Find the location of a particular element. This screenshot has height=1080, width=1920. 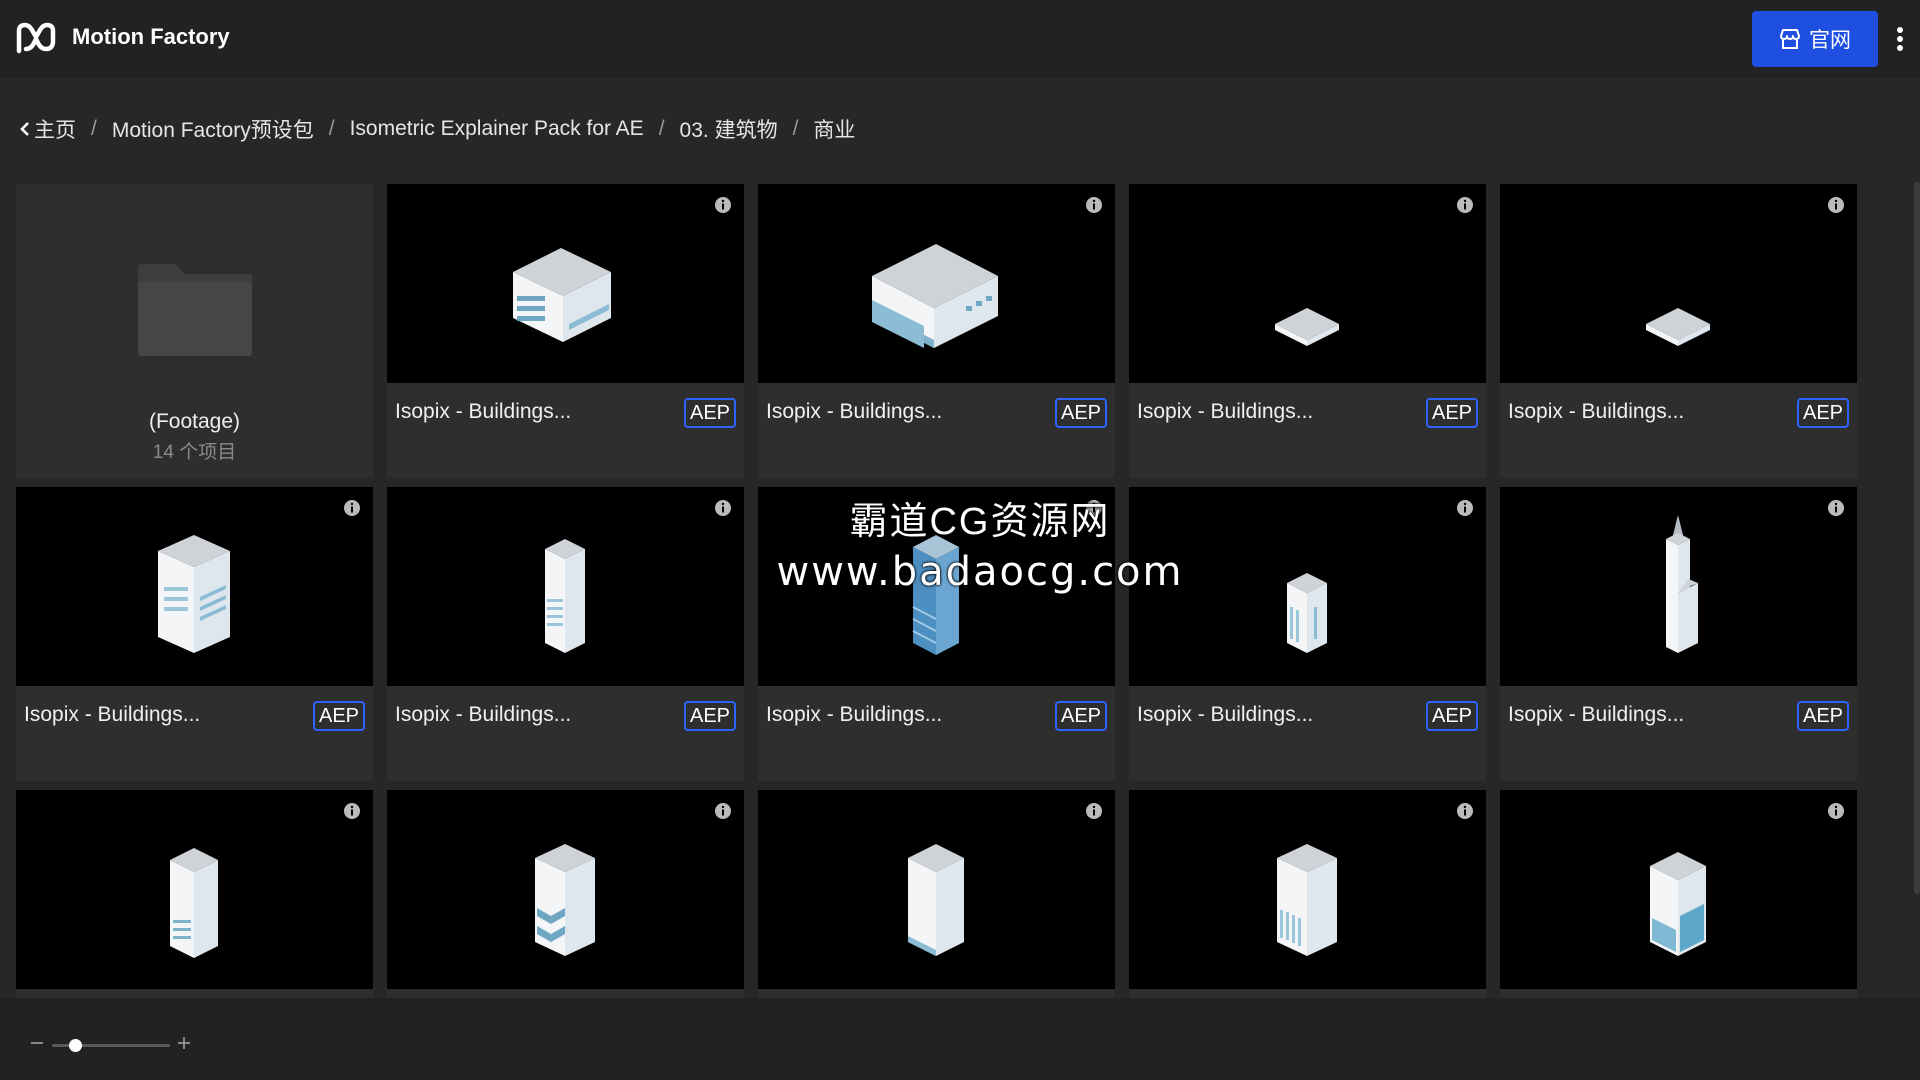

narrow-tower-icon is located at coordinates (565, 596).